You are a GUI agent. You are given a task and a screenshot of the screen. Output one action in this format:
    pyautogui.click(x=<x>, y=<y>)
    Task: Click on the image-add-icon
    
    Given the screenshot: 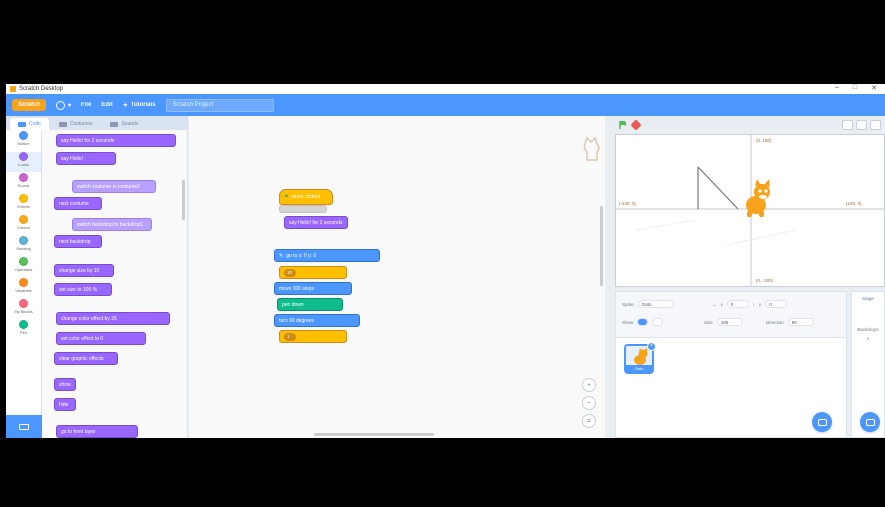 What is the action you would take?
    pyautogui.click(x=870, y=422)
    